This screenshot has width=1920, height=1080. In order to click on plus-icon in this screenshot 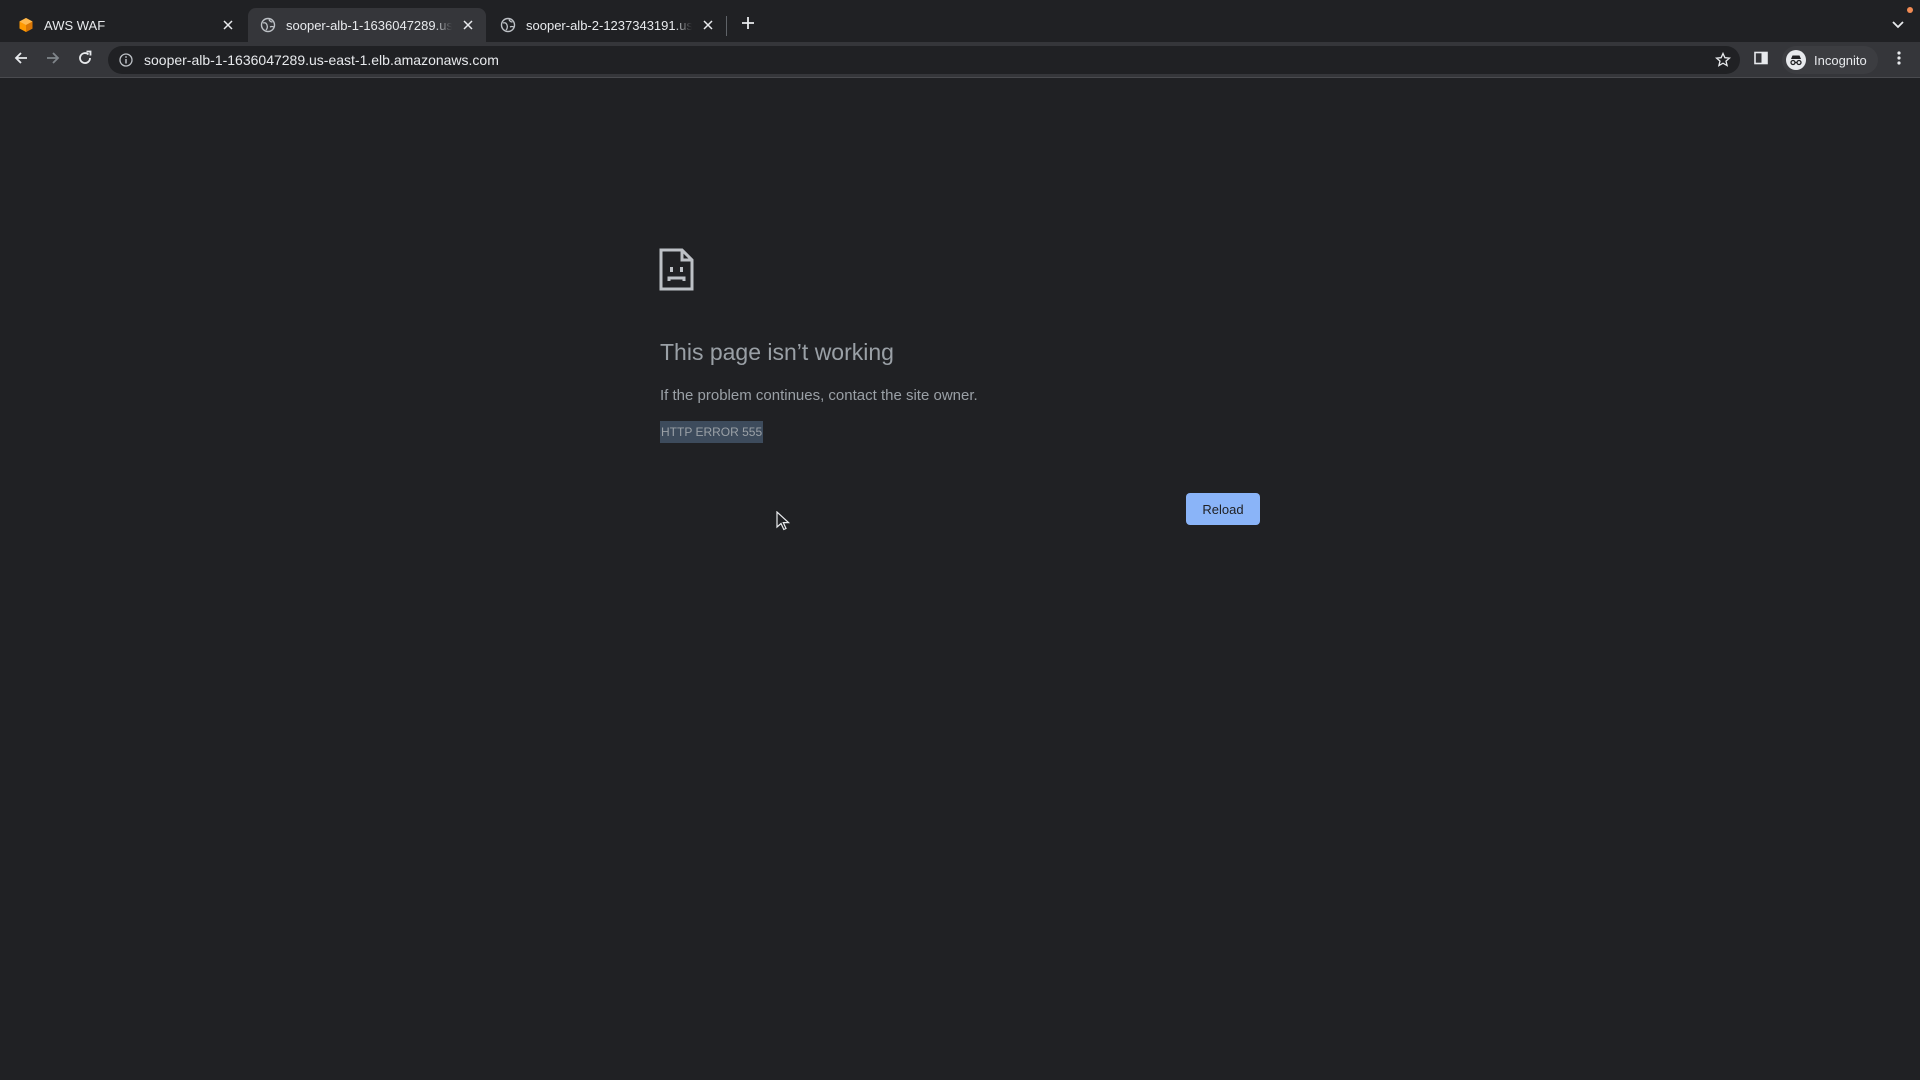, I will do `click(748, 25)`.